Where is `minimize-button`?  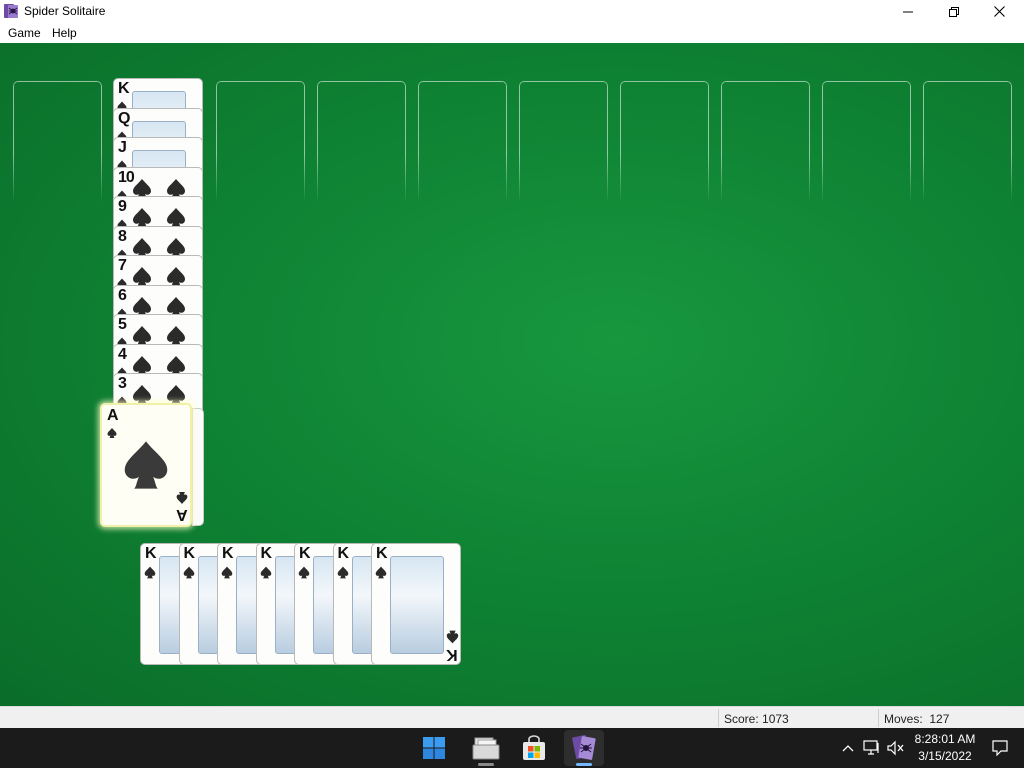 minimize-button is located at coordinates (908, 11).